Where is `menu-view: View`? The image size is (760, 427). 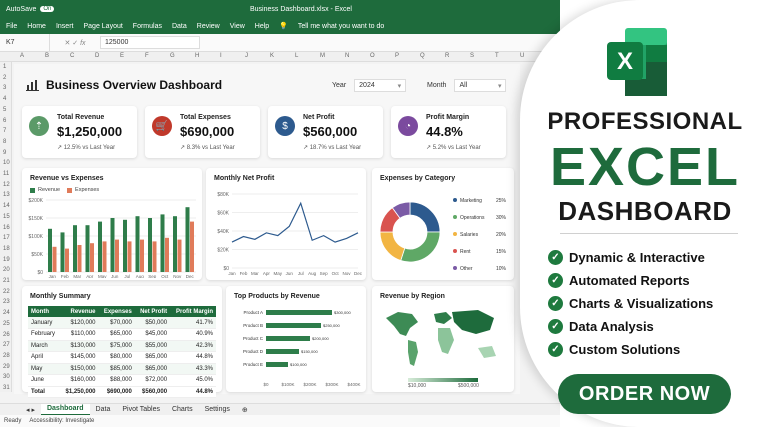
menu-view: View is located at coordinates (237, 26).